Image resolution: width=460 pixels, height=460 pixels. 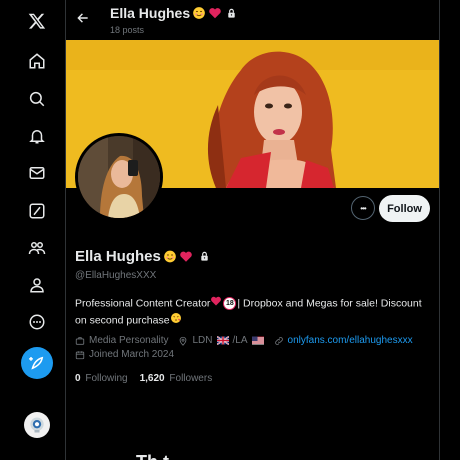 I want to click on back-button, so click(x=83, y=18).